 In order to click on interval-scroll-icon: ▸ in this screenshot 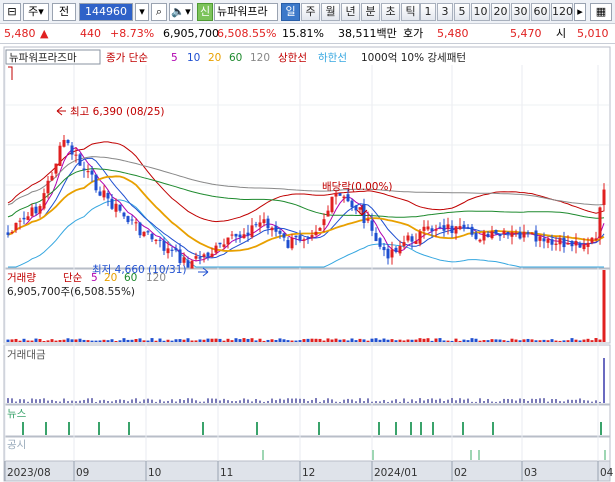, I will do `click(580, 12)`.